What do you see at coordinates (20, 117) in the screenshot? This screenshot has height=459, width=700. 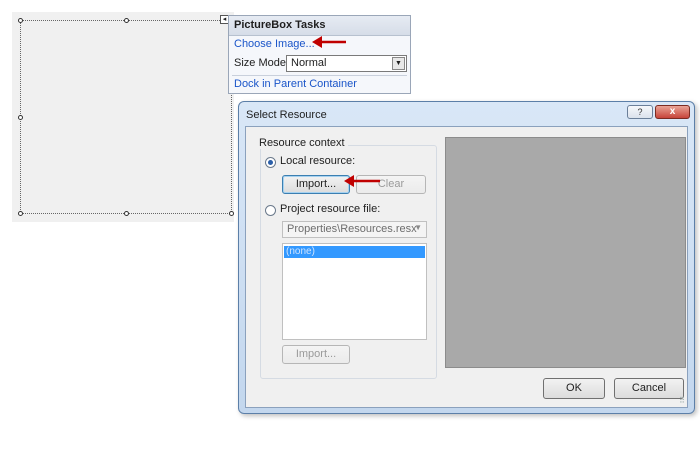 I see `resize-handle-left` at bounding box center [20, 117].